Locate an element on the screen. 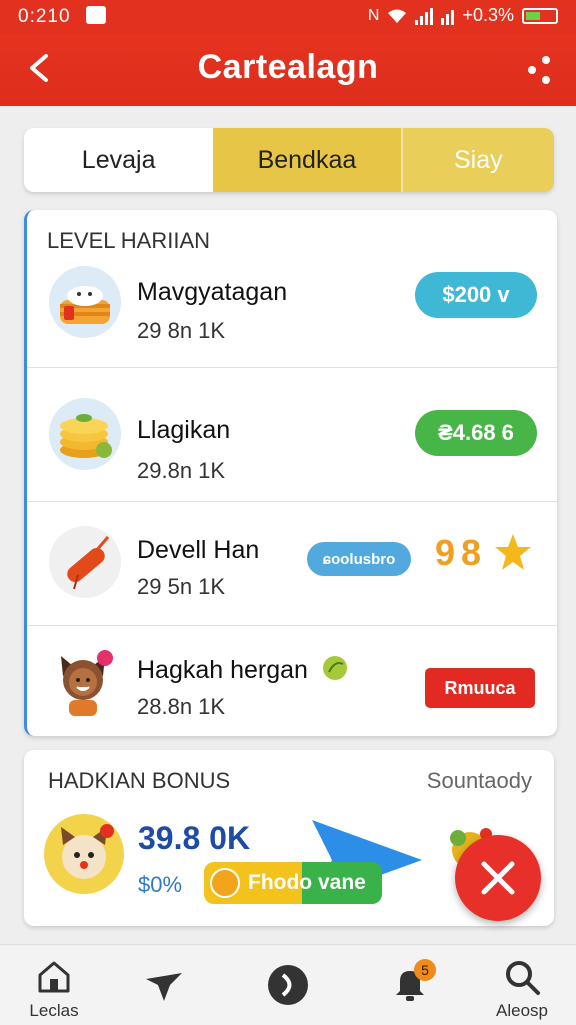  nav-notifications: 5 is located at coordinates (410, 985).